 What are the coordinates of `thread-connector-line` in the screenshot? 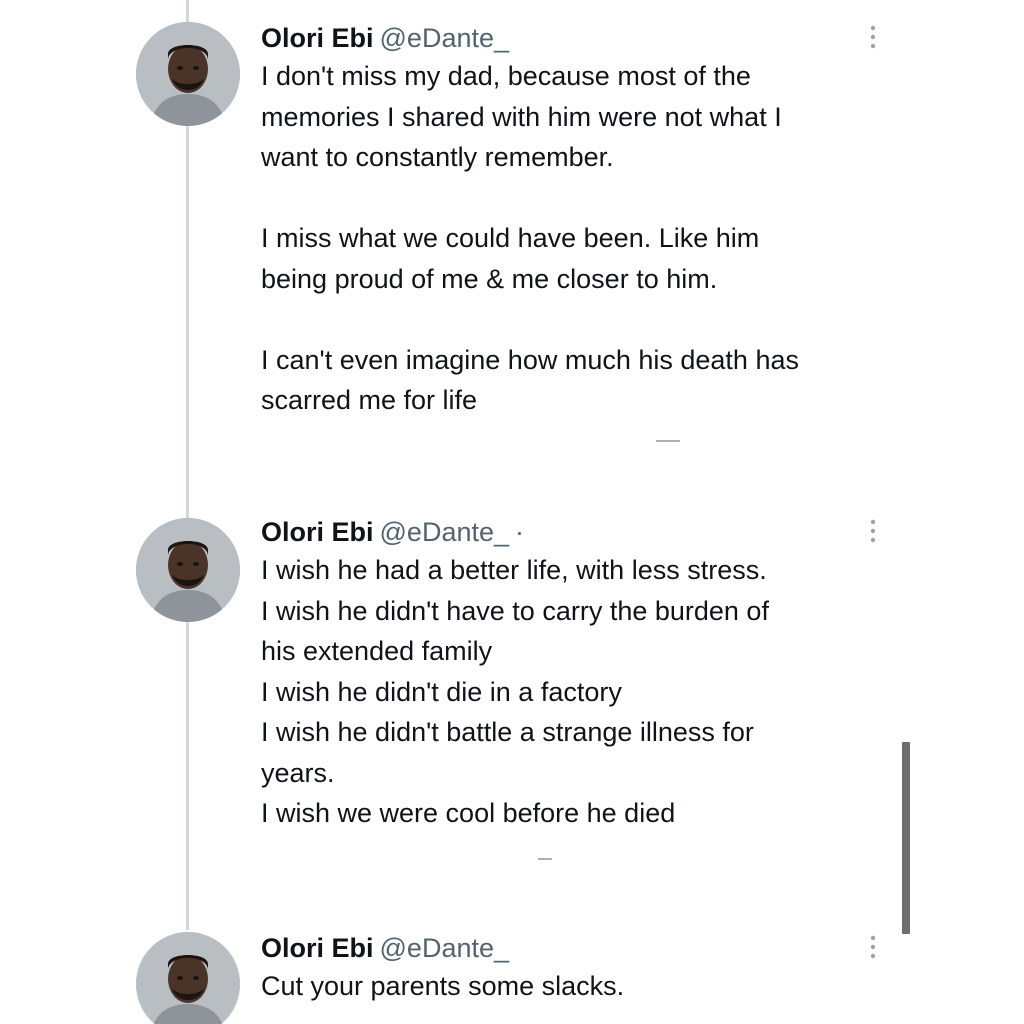 It's located at (187, 465).